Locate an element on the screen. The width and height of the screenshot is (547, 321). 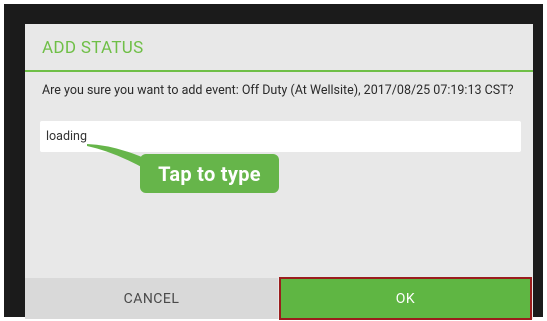
cancel-button: CANCEL is located at coordinates (151, 298).